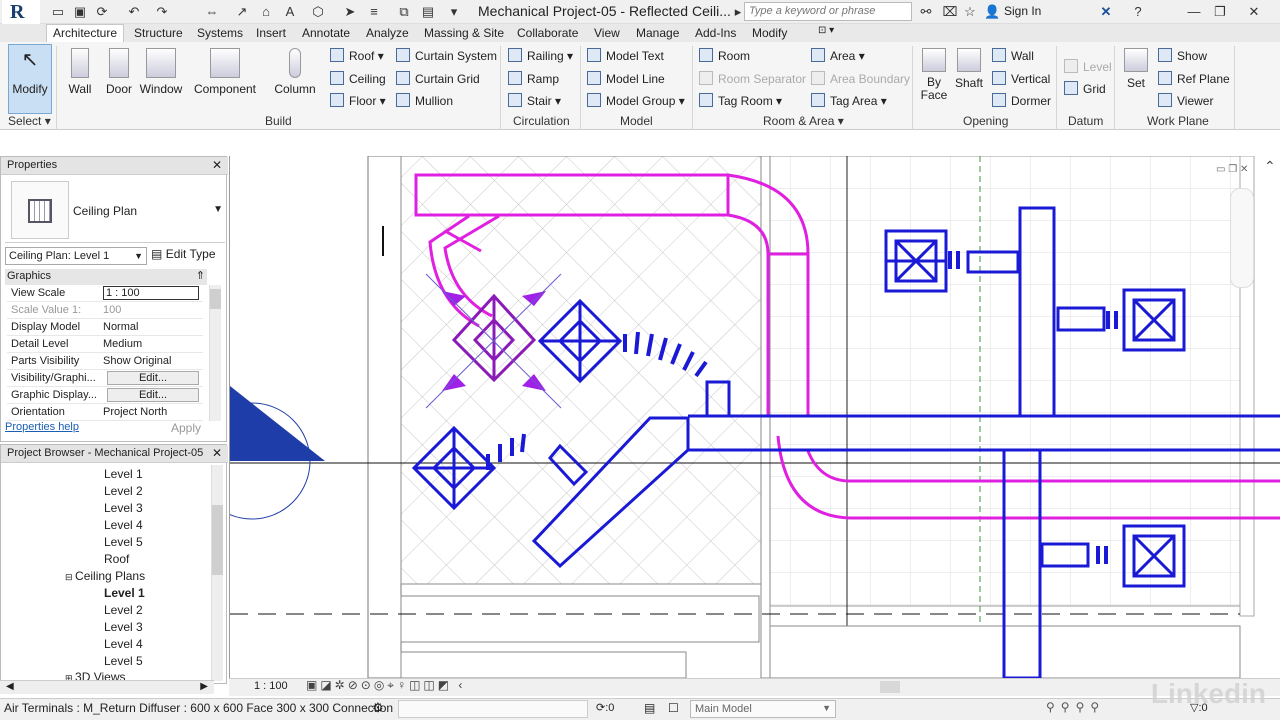 This screenshot has width=1280, height=720. Describe the element at coordinates (424, 100) in the screenshot. I see `mullion-button: Mullion` at that location.